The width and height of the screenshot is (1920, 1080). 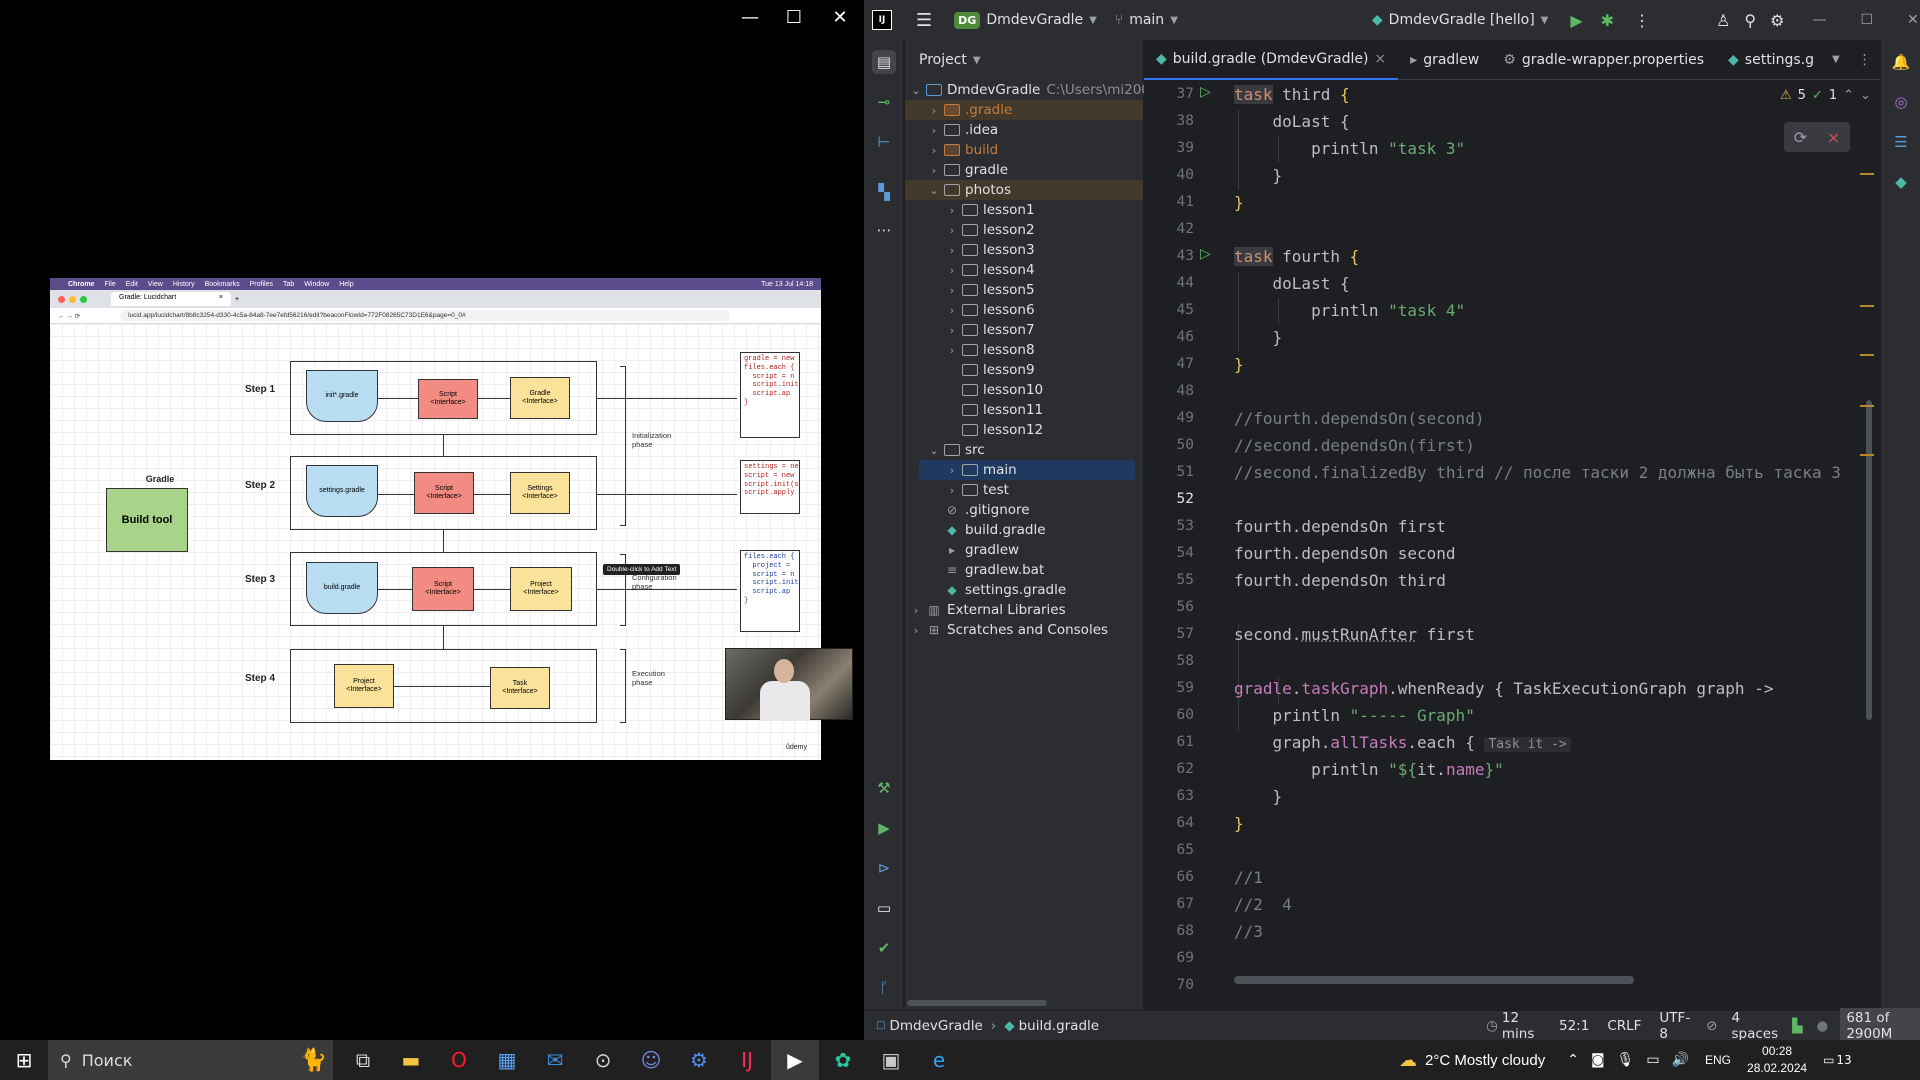 I want to click on app-icon: ▣, so click(x=891, y=1060).